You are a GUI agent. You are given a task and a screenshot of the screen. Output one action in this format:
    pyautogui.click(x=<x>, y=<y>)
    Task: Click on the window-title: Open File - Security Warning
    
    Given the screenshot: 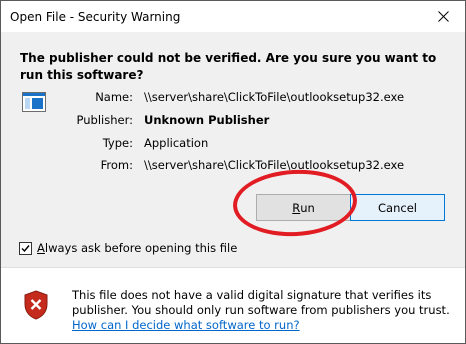 What is the action you would take?
    pyautogui.click(x=95, y=17)
    